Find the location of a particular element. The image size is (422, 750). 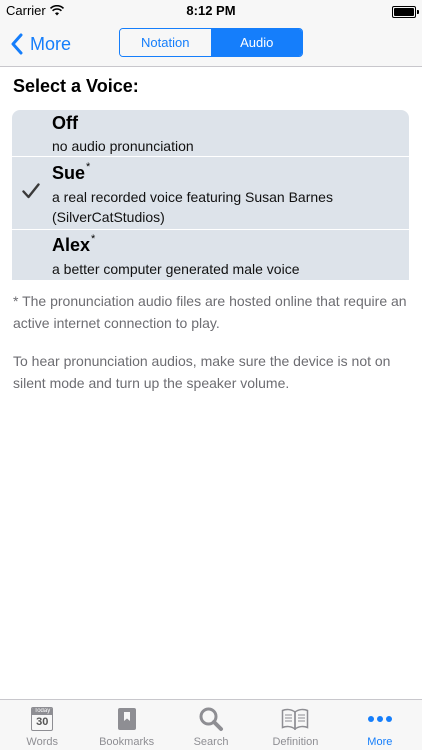

segment-notation: Notation is located at coordinates (166, 42).